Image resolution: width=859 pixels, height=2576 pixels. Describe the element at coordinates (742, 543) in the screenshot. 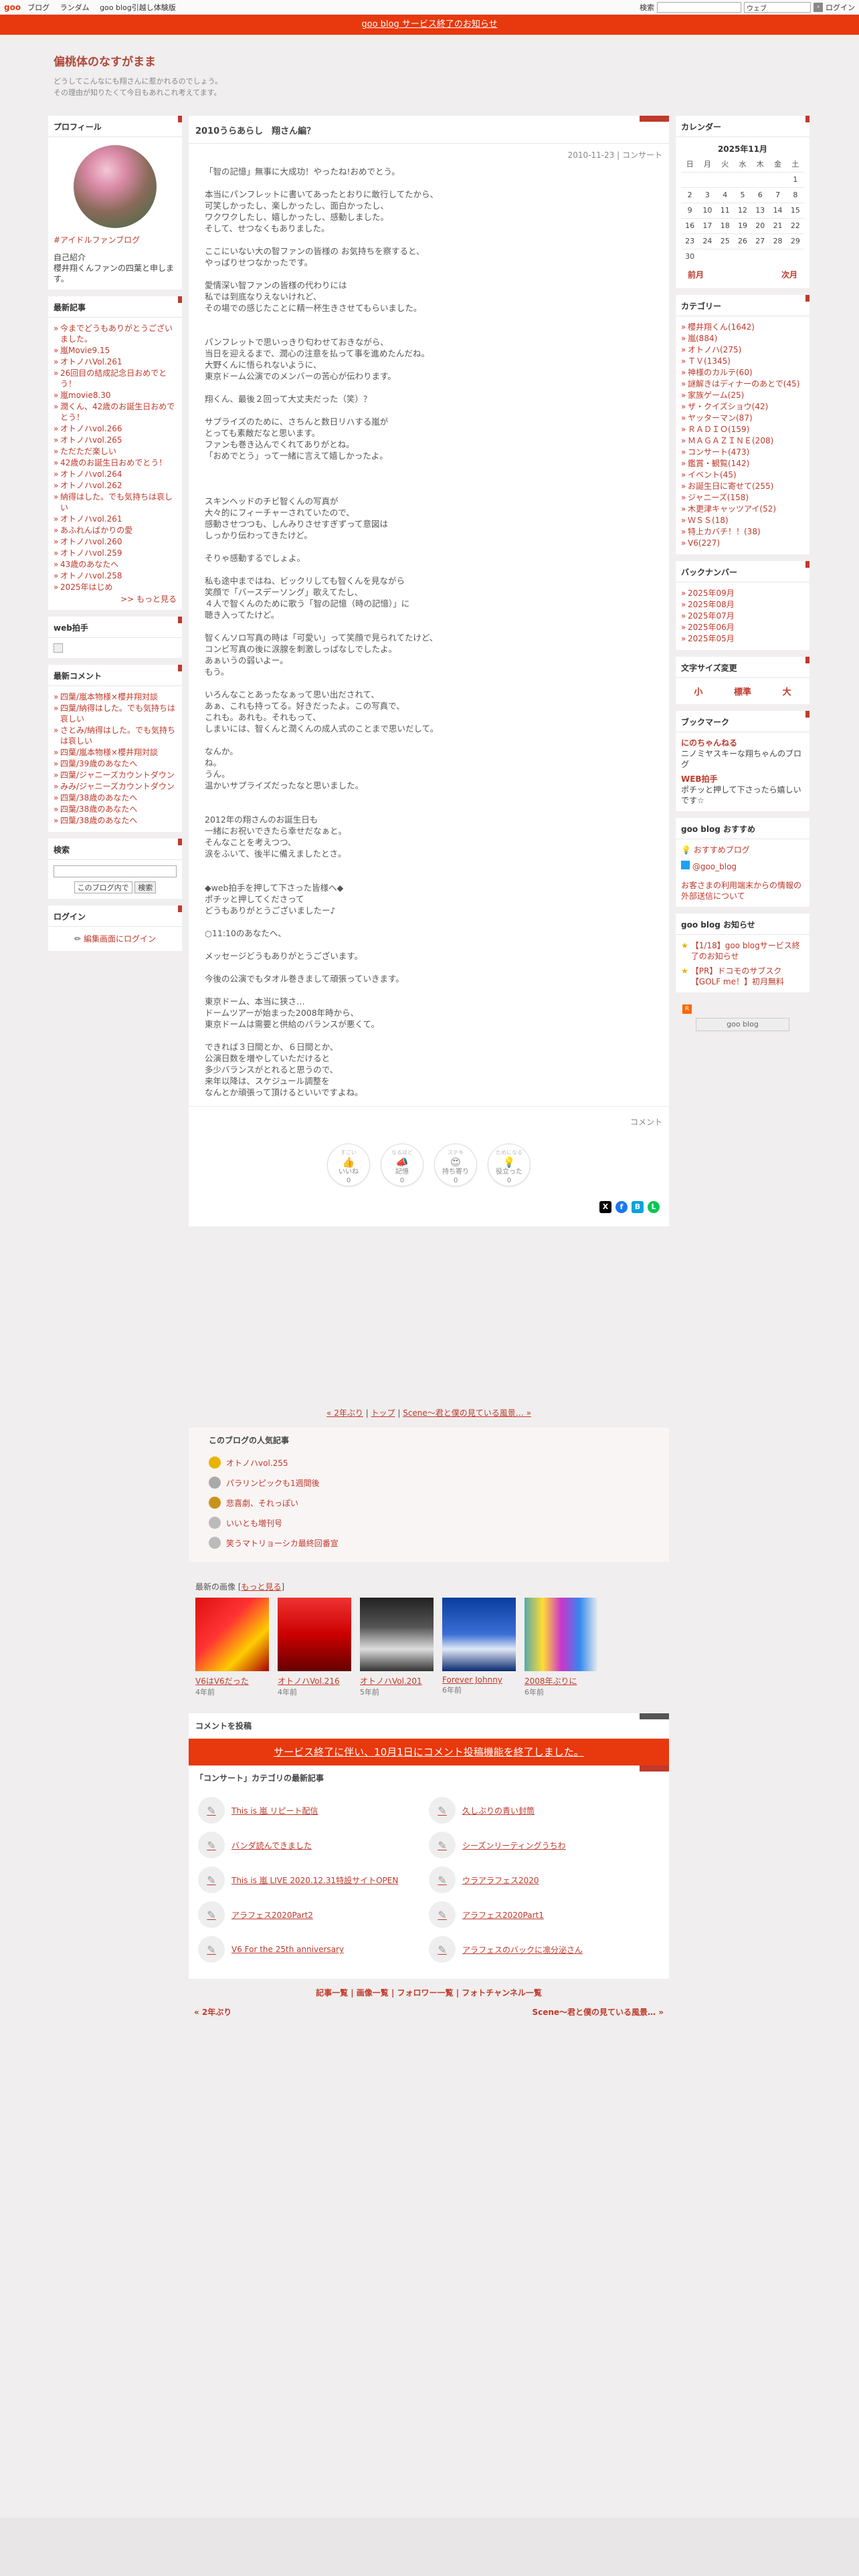

I see `category-item: V6(227)` at that location.